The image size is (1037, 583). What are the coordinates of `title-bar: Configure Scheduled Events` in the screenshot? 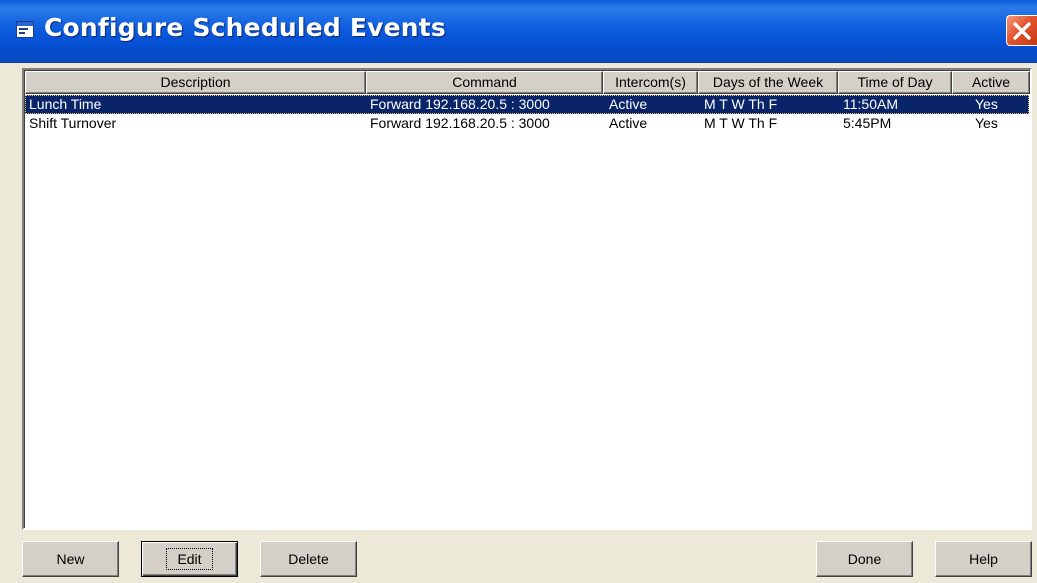 It's located at (518, 31).